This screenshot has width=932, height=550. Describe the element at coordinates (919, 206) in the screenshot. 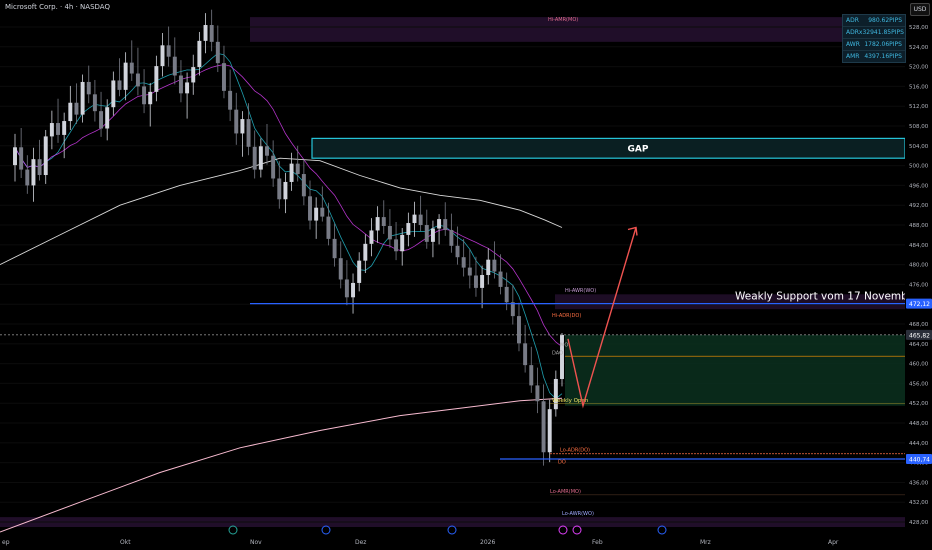

I see `price-tick: 492,00` at that location.